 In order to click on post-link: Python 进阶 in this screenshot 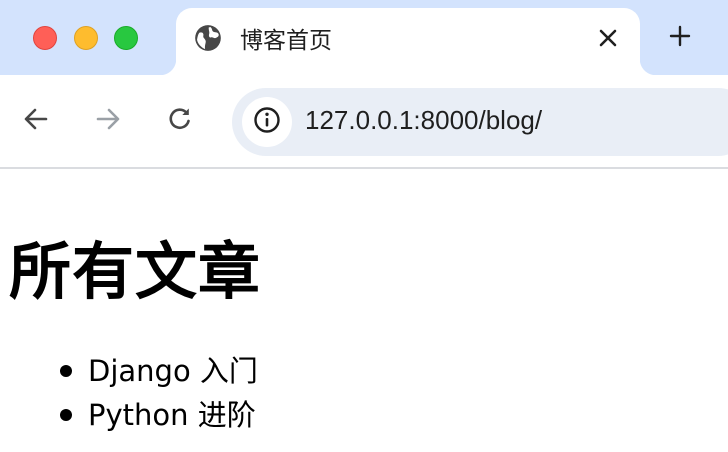, I will do `click(172, 415)`.